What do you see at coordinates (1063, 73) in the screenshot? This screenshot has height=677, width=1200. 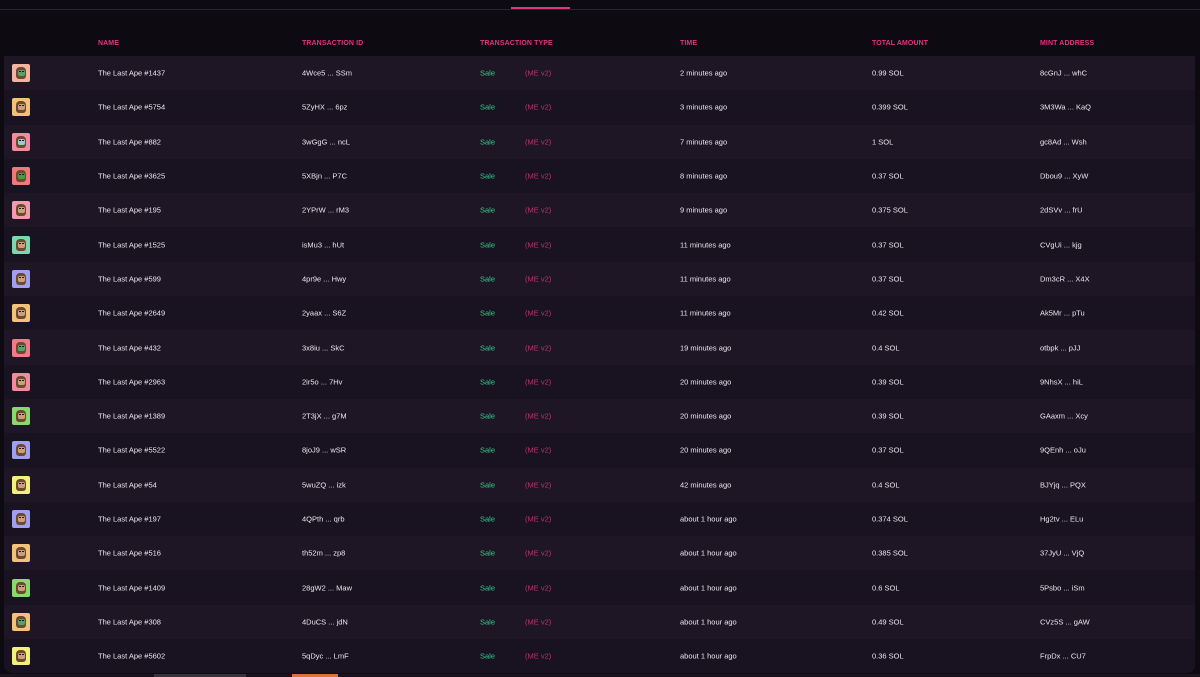 I see `mint-address-link: 8cGnJ ... whC` at bounding box center [1063, 73].